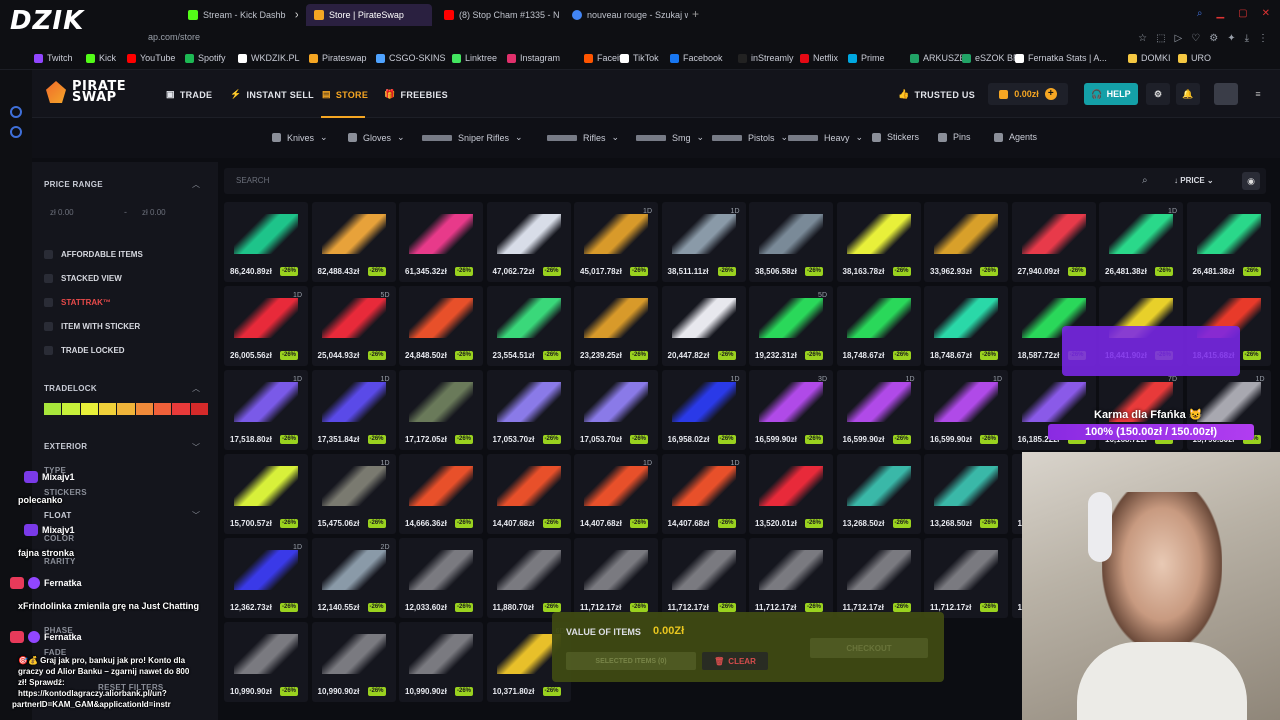 The image size is (1280, 720). I want to click on category-knives: Knives ⌄, so click(300, 137).